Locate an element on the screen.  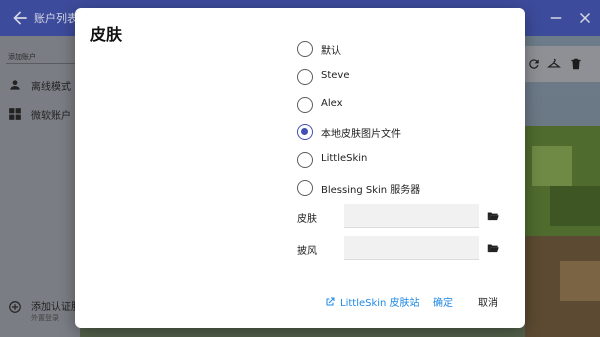
sidebar-item-microsoft: 微软账户 is located at coordinates (40, 114).